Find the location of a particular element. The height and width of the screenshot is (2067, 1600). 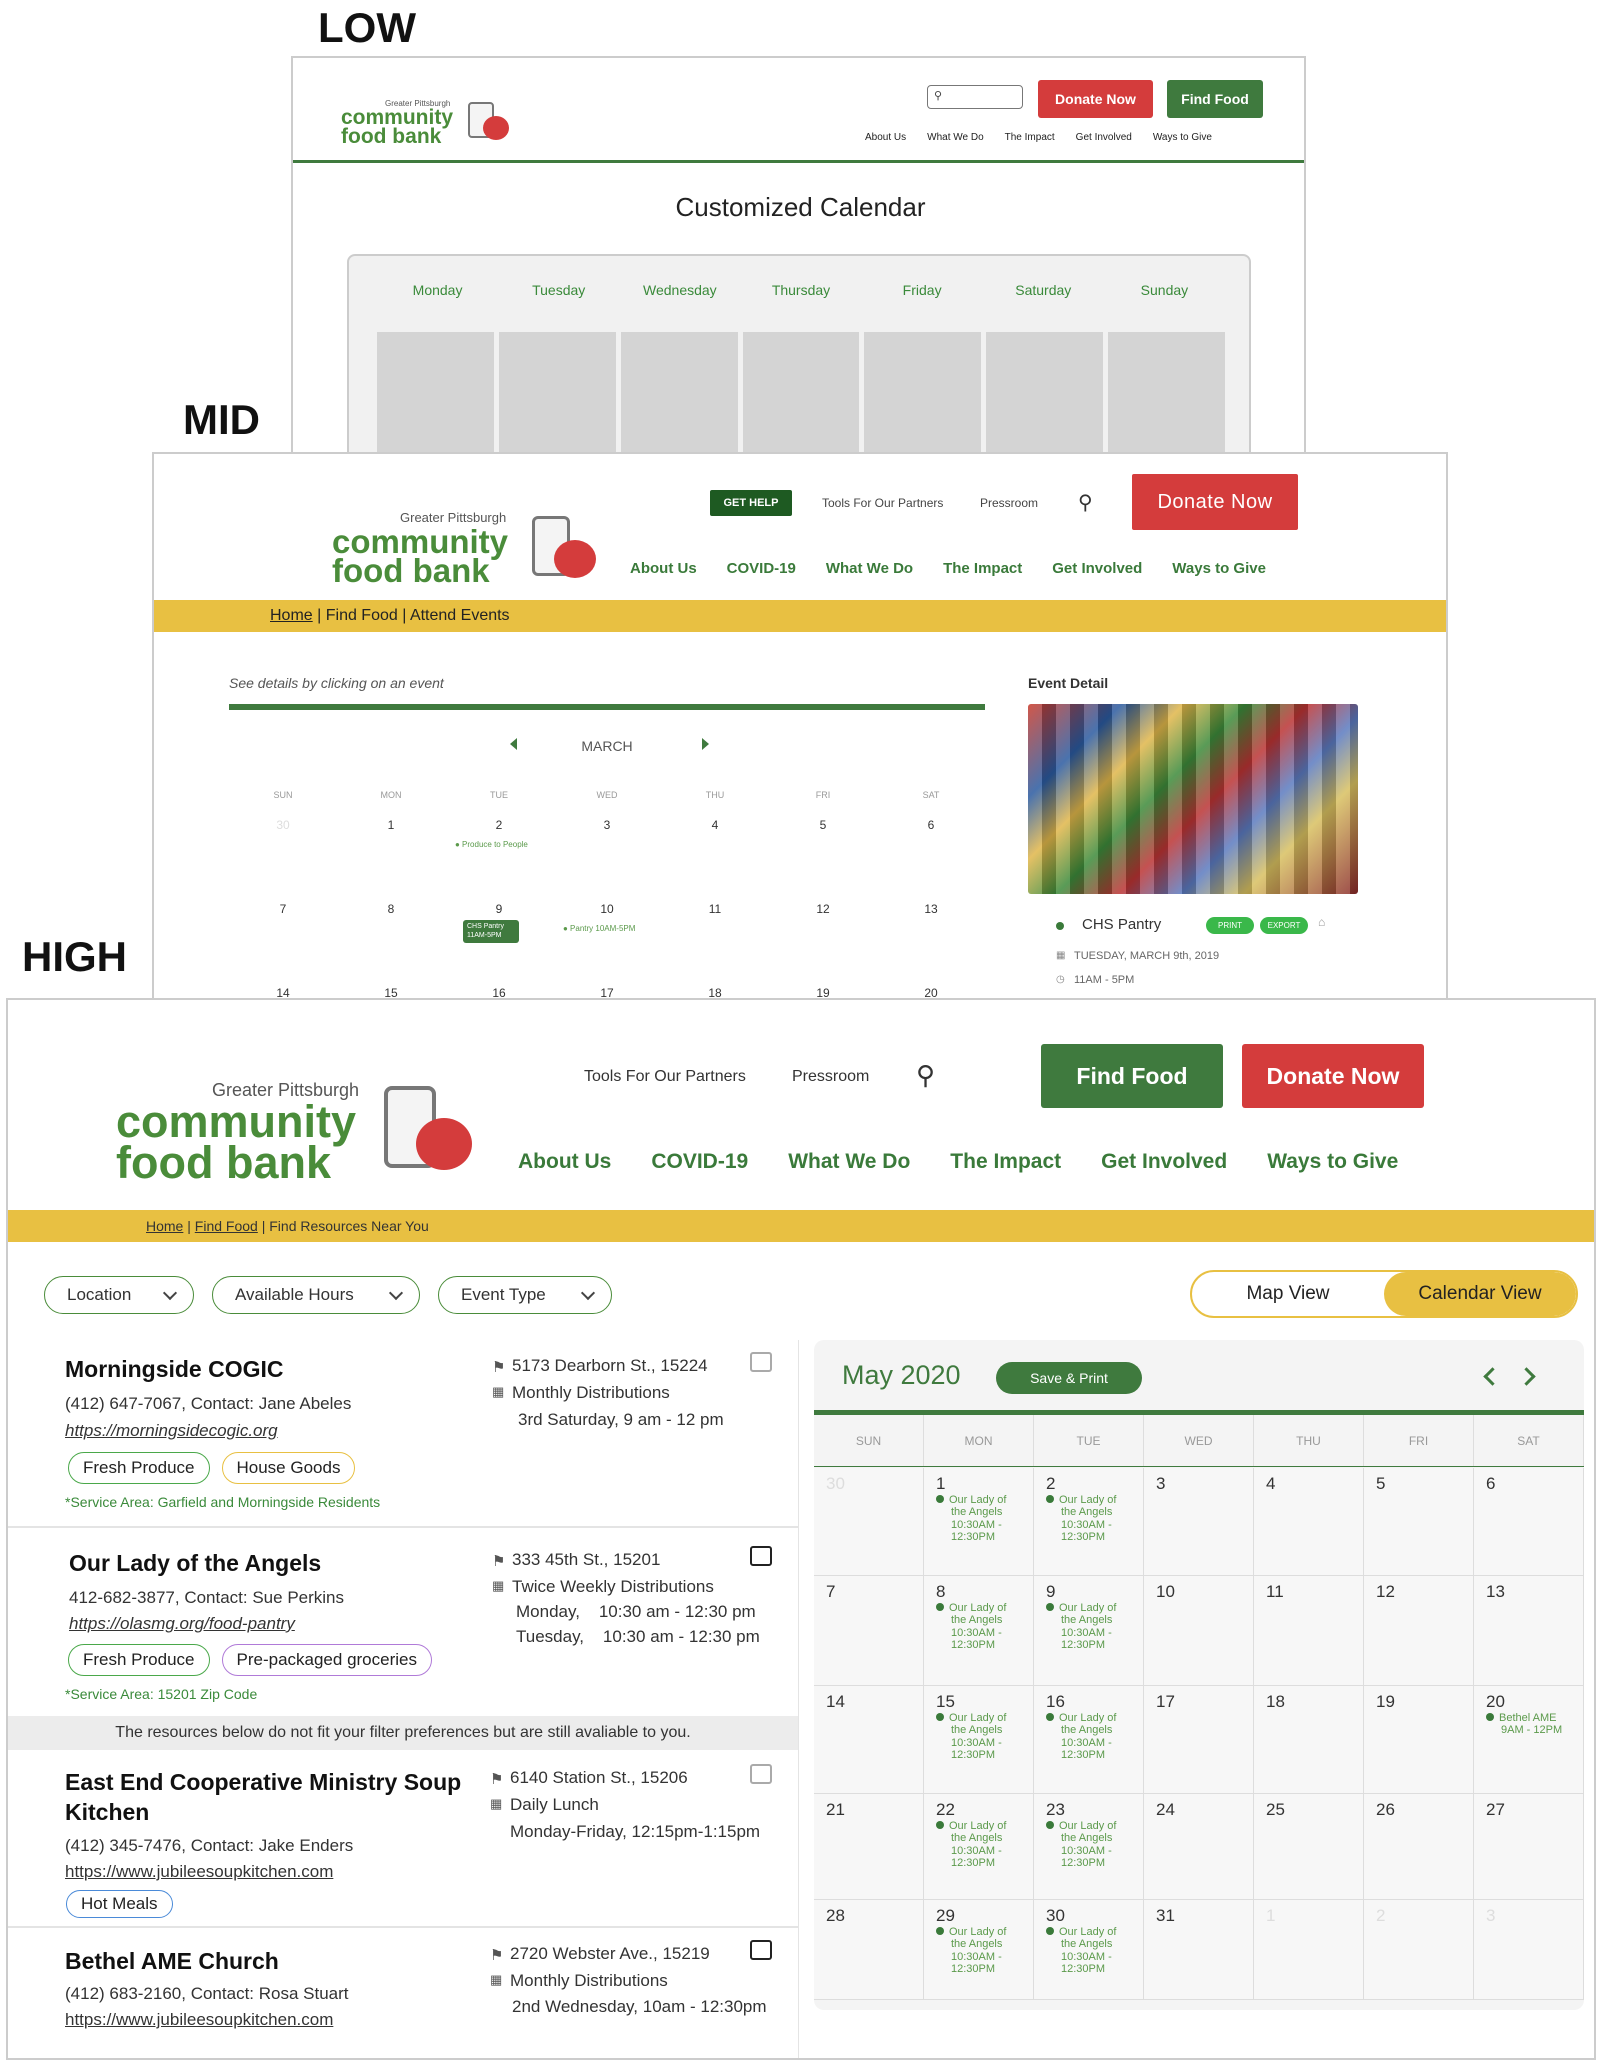

mid-logo: Greater Pittsburgh community food bank is located at coordinates (420, 549).